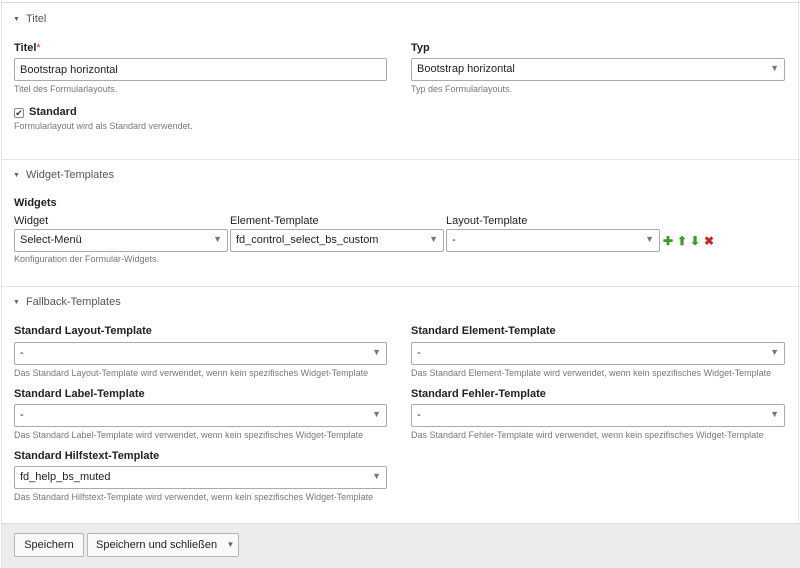 This screenshot has width=800, height=568. Describe the element at coordinates (598, 69) in the screenshot. I see `typ-select: Bootstrap horizontal ▼` at that location.